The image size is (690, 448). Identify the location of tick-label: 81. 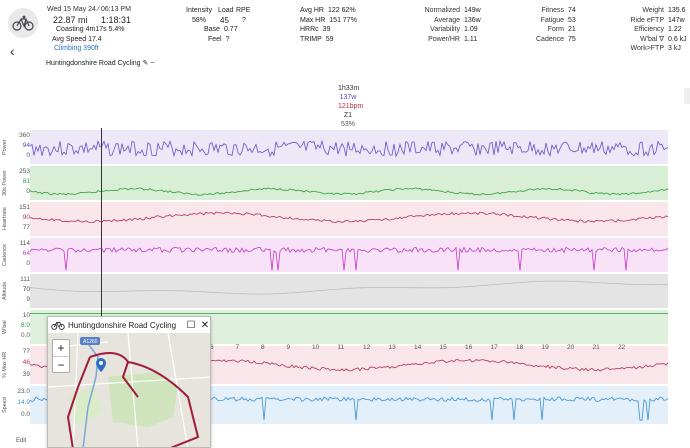
(26, 181).